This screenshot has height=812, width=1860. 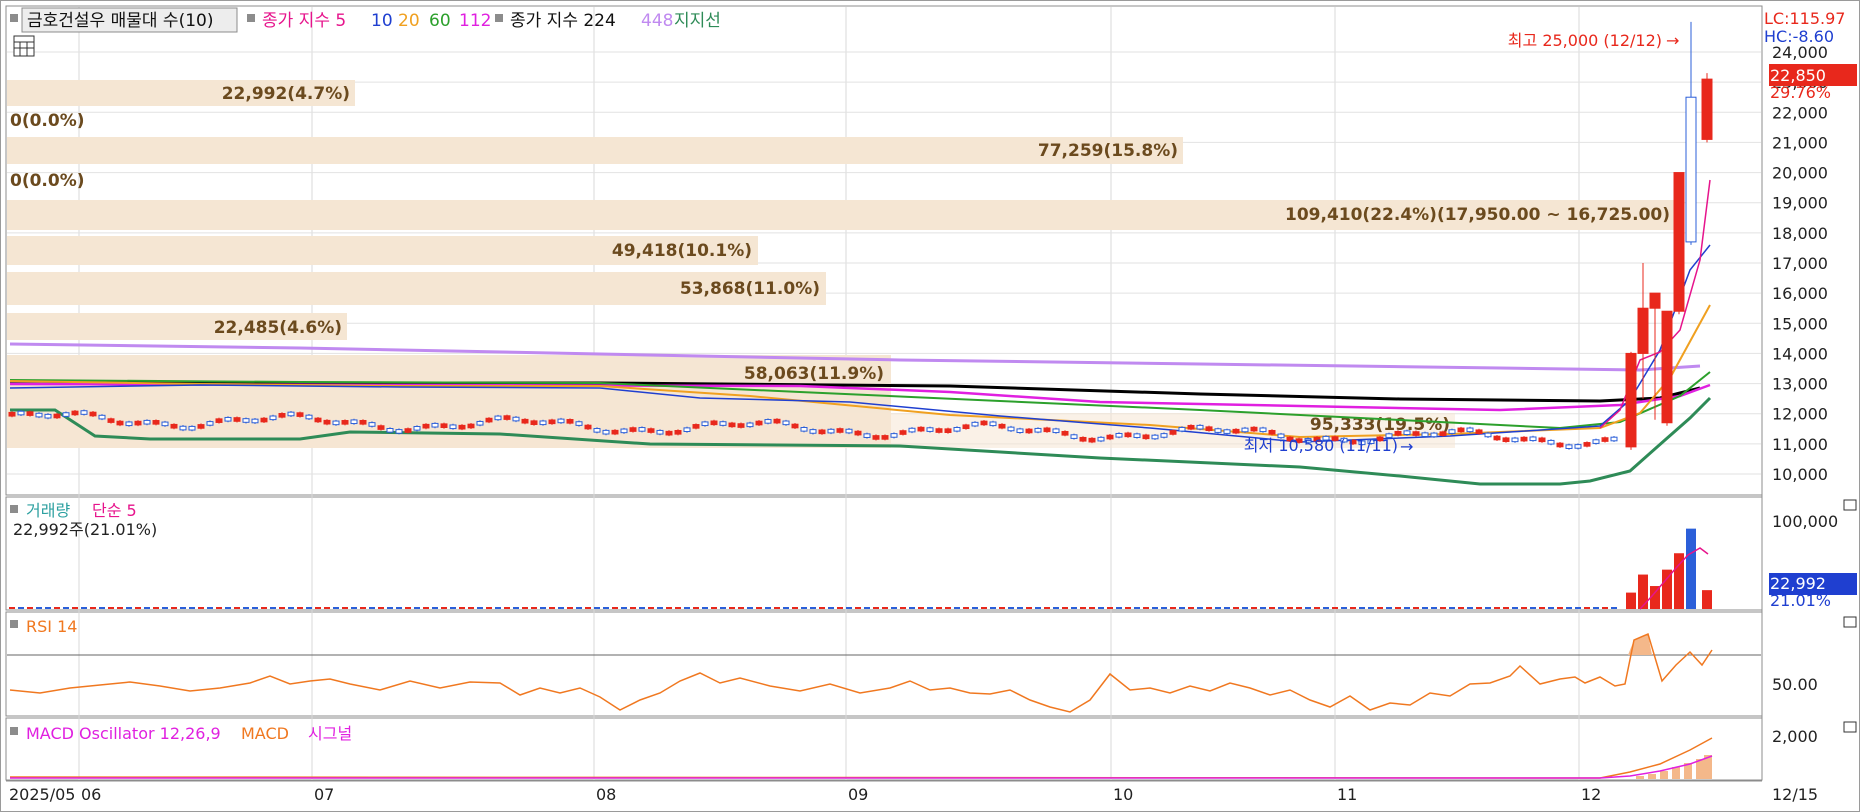 I want to click on rsi-panel-close-icon, so click(x=1850, y=622).